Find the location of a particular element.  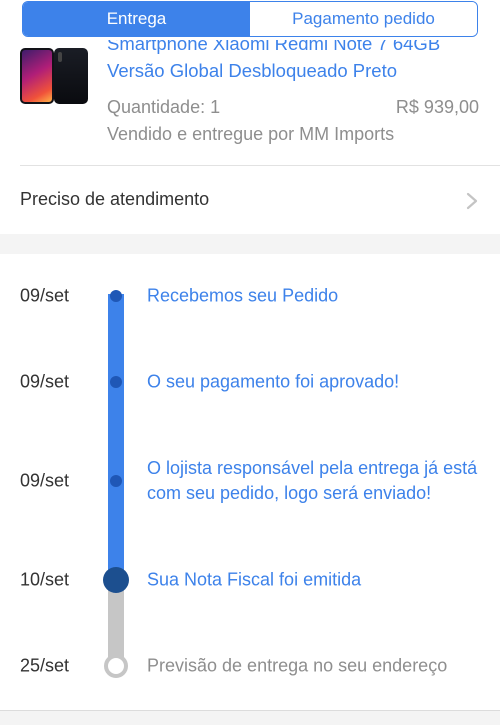

timeline-dot-pending is located at coordinates (116, 666).